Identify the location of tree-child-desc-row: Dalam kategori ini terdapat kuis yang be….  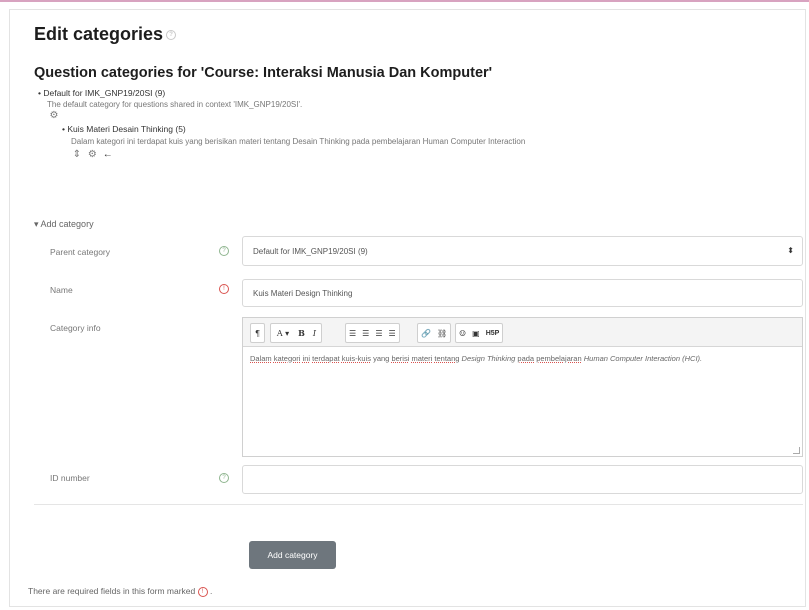
(298, 141).